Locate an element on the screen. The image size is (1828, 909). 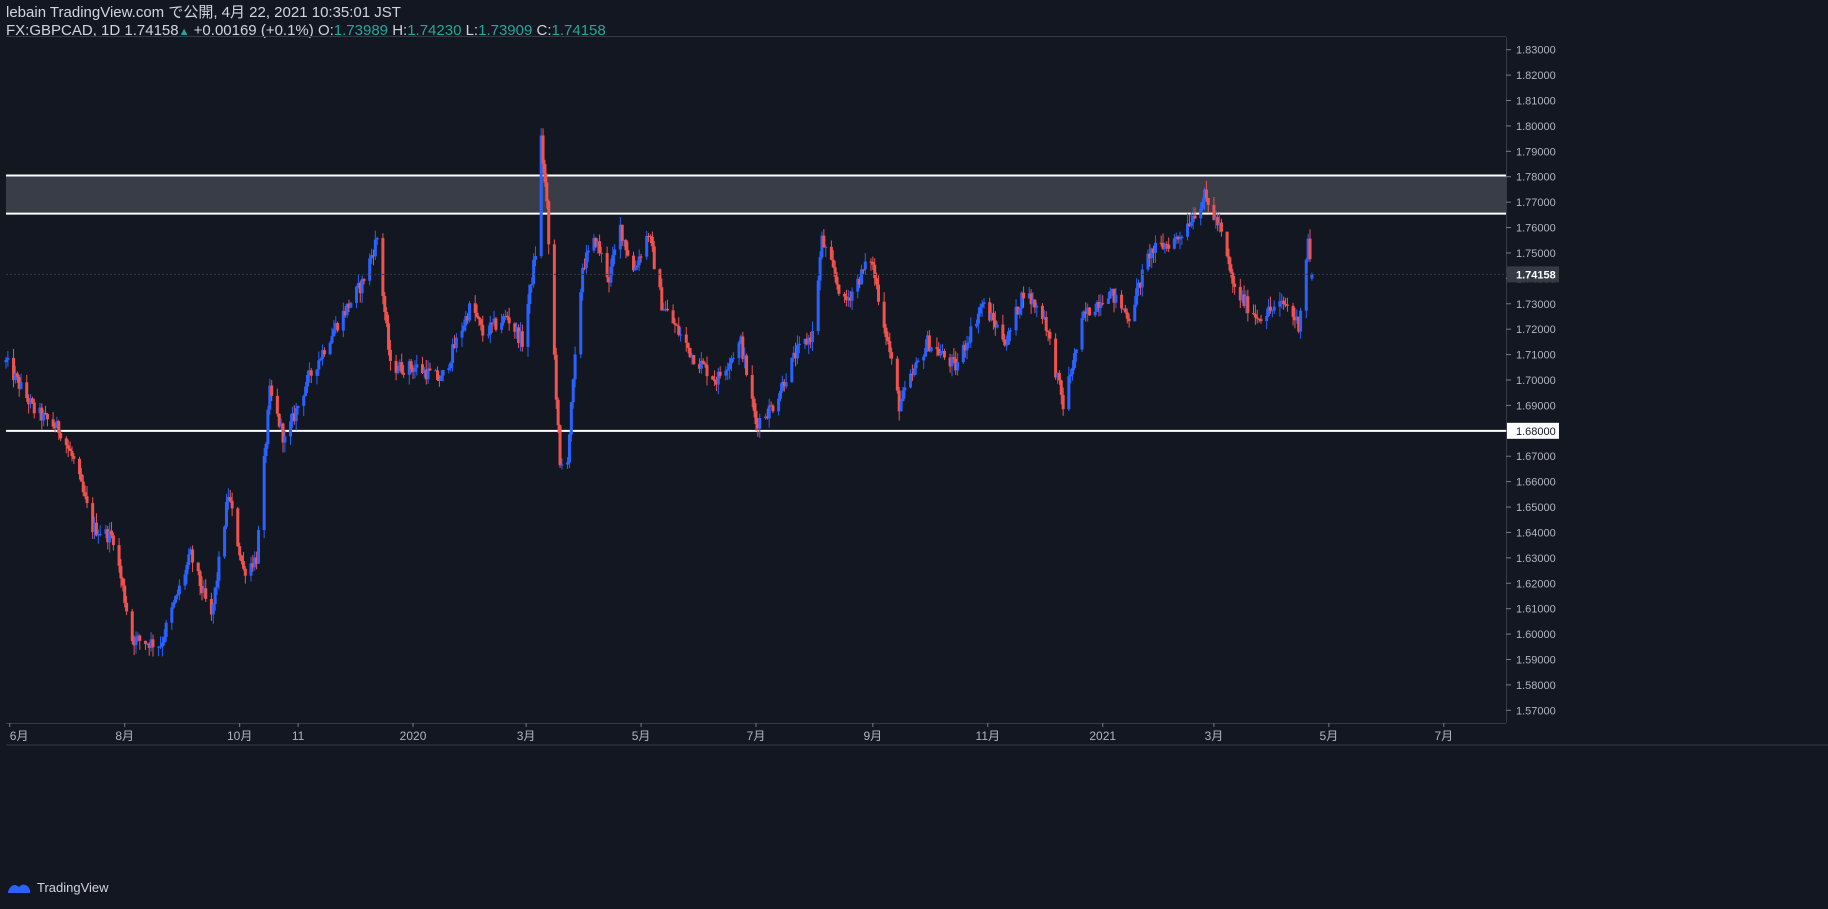
time-tick-label: 5月 is located at coordinates (641, 736).